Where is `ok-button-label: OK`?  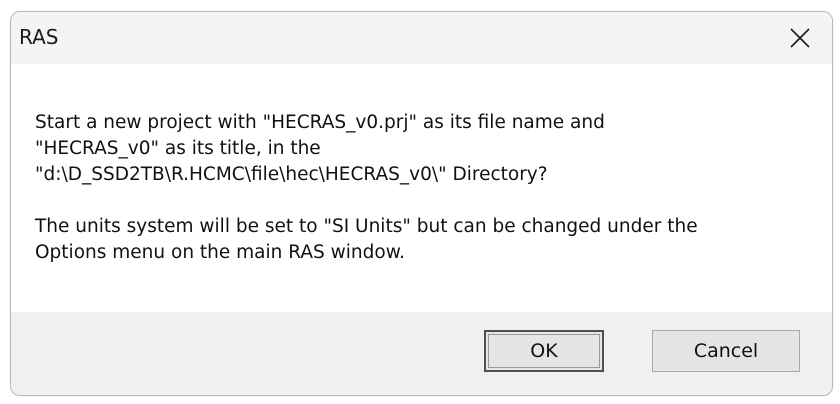 ok-button-label: OK is located at coordinates (544, 351).